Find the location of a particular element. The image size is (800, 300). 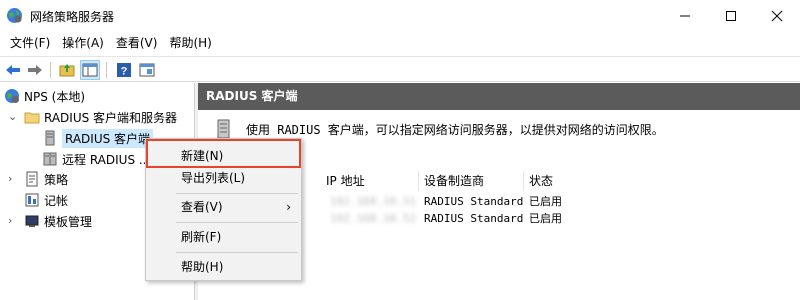

forward-button is located at coordinates (35, 70).